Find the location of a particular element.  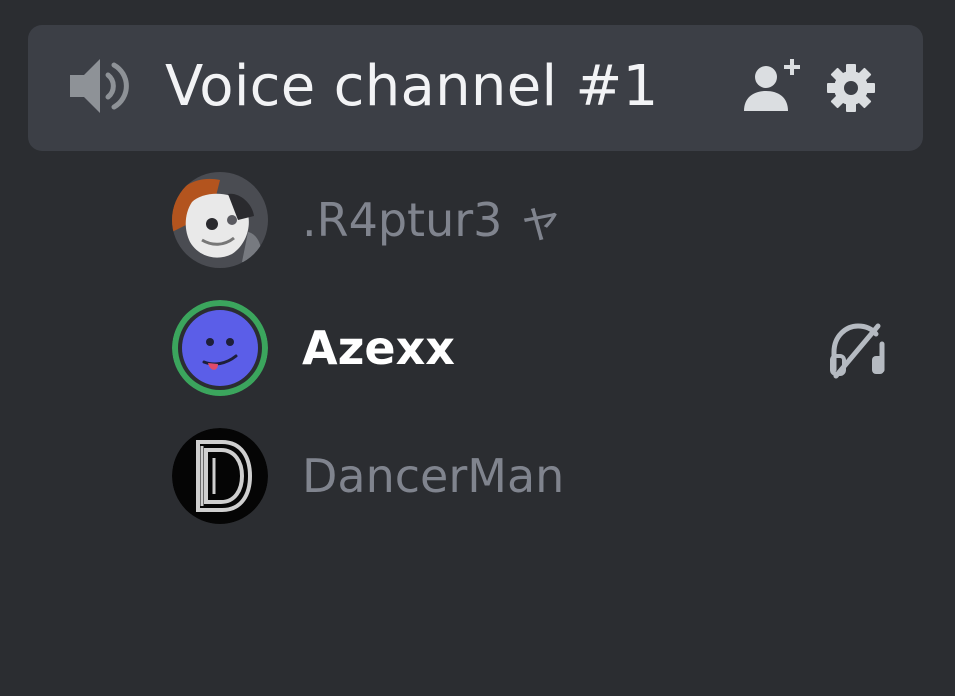

channel-name: Voice channel #1 is located at coordinates (412, 86).